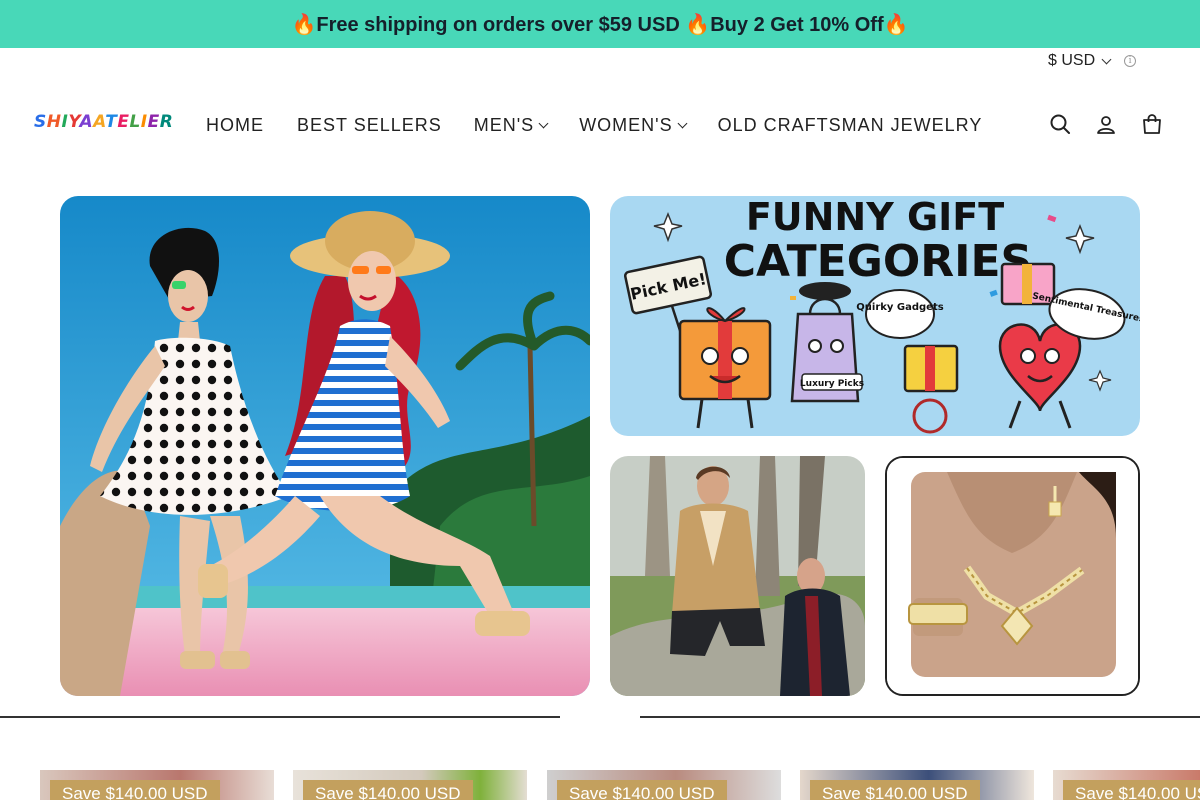  What do you see at coordinates (899, 307) in the screenshot?
I see `quirky-gadgets-text: Quirky Gadgets` at bounding box center [899, 307].